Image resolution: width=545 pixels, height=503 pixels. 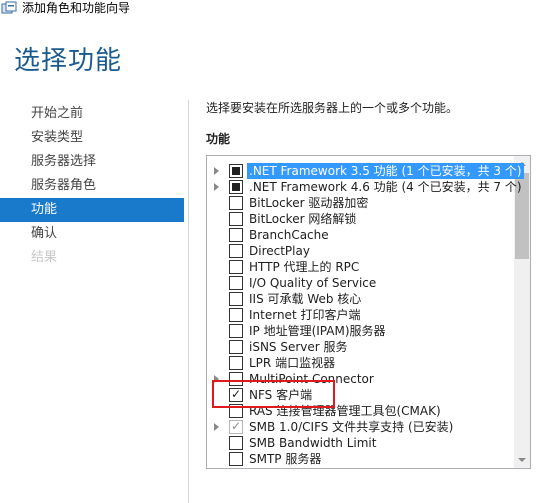 I want to click on feature-item: BranchCache, so click(x=361, y=235).